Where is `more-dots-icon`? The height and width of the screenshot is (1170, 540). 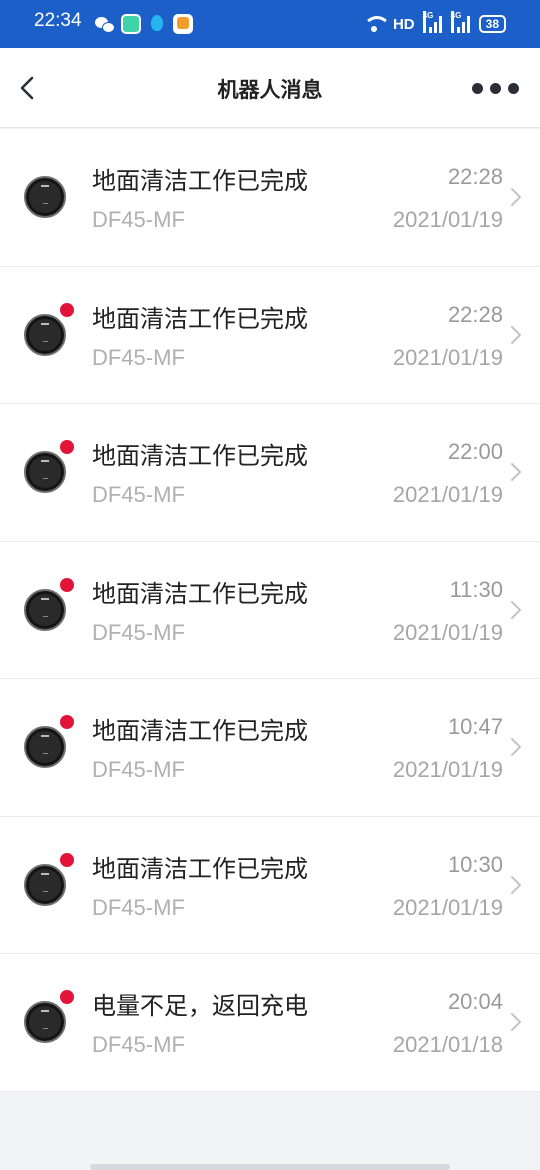
more-dots-icon is located at coordinates (500, 88).